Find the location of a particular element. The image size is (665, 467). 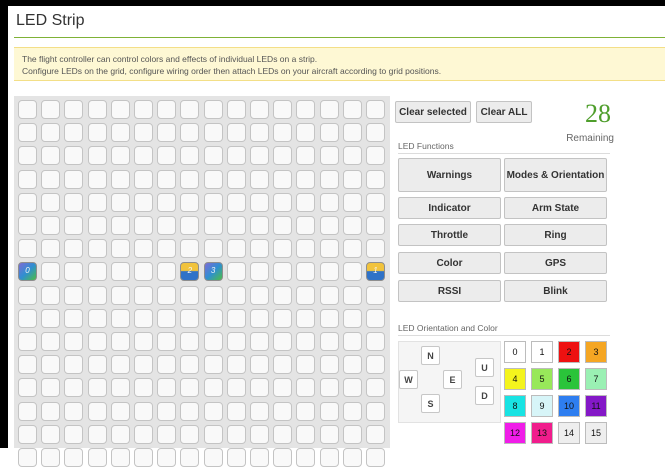

color-swatch-0: 0 is located at coordinates (515, 352).